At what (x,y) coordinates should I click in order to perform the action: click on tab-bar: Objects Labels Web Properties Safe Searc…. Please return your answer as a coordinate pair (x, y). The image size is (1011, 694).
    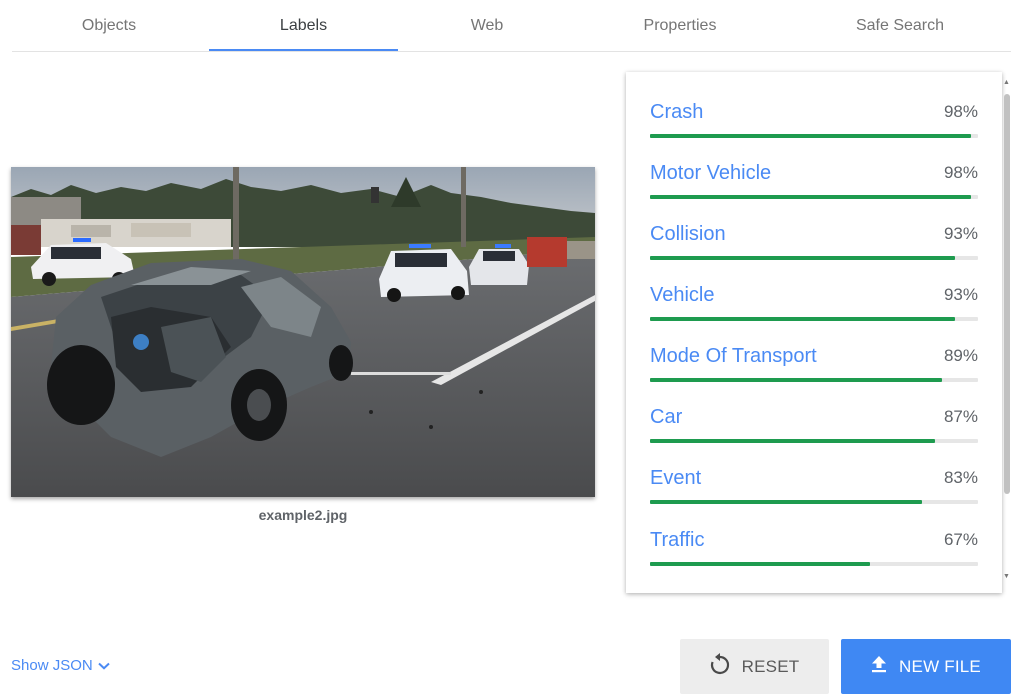
    Looking at the image, I should click on (505, 26).